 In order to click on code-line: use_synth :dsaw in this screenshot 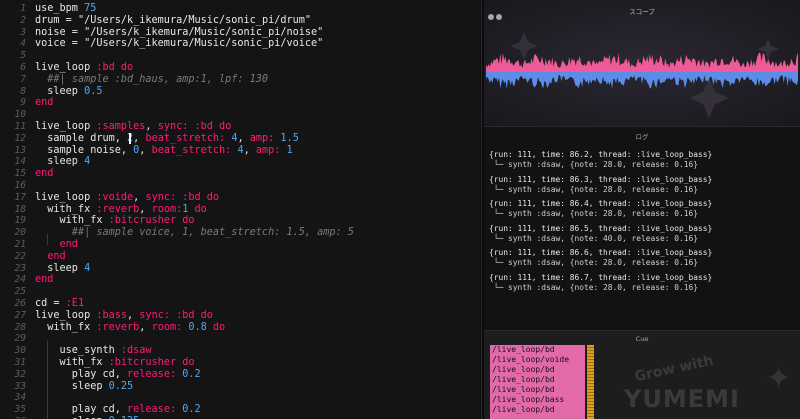, I will do `click(257, 351)`.